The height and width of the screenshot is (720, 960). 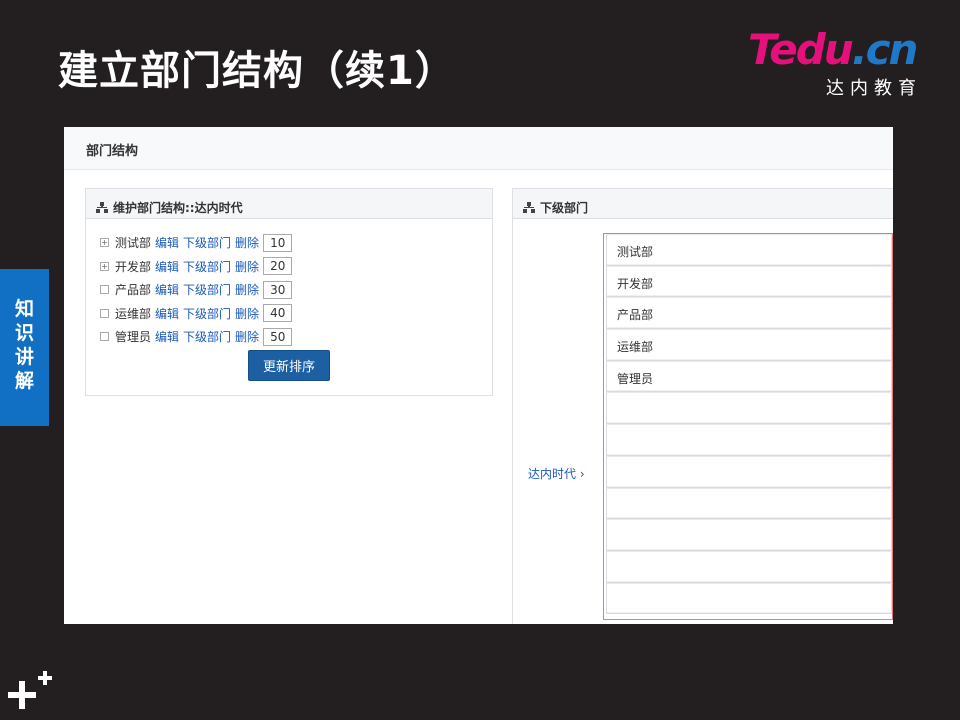 What do you see at coordinates (296, 314) in the screenshot?
I see `list-item: 运维部 编辑 下级部门 删除` at bounding box center [296, 314].